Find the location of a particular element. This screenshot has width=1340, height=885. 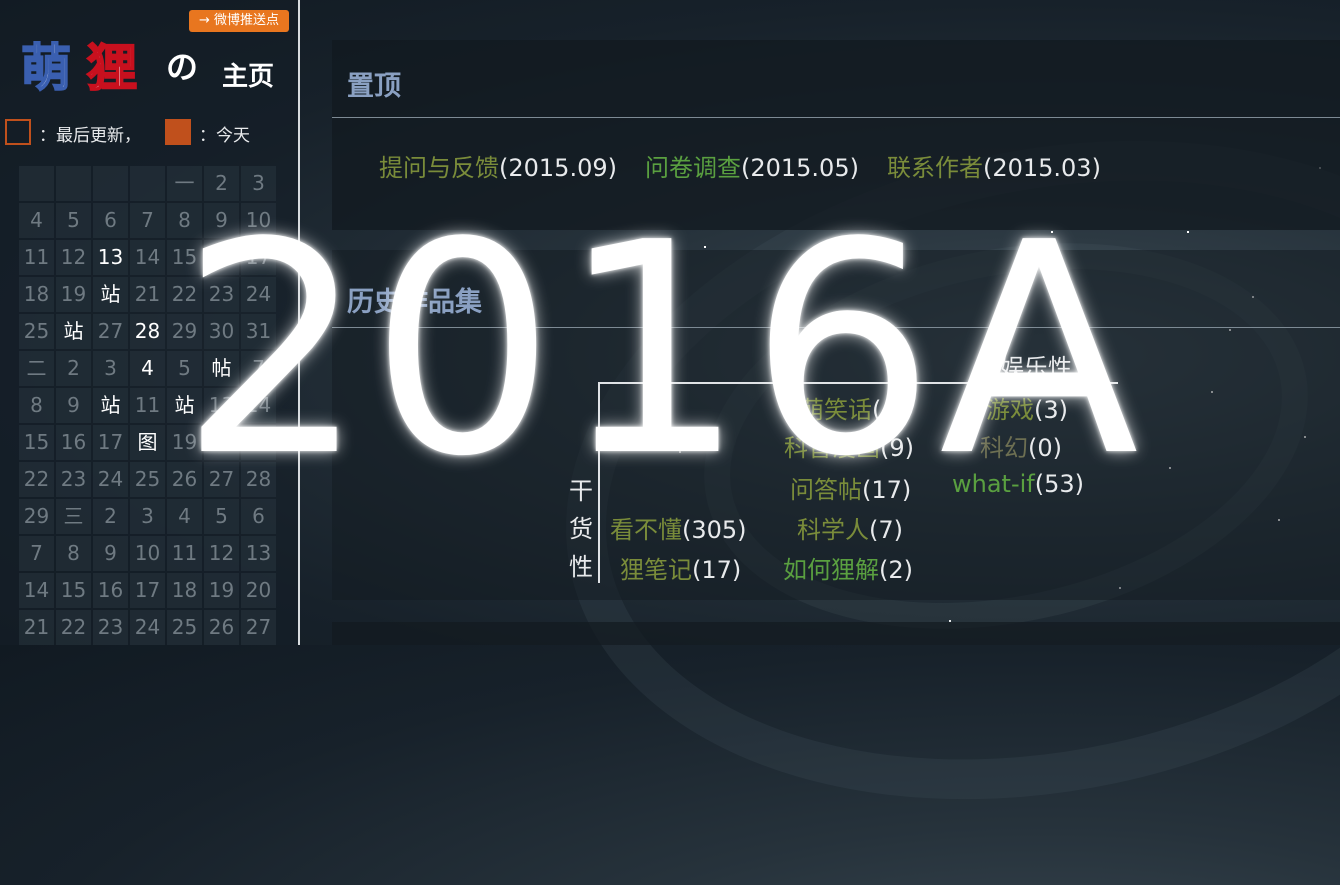

work-name: 科幻 is located at coordinates (1004, 448).